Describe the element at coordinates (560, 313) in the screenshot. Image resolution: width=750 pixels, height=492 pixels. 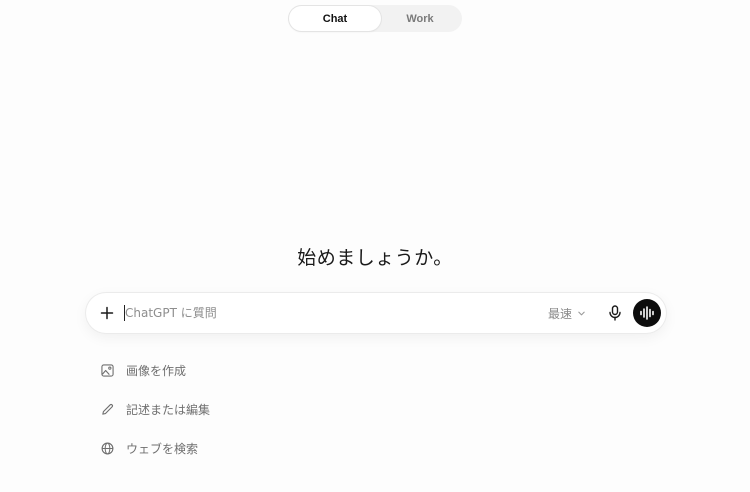
I see `model-label: 最速` at that location.